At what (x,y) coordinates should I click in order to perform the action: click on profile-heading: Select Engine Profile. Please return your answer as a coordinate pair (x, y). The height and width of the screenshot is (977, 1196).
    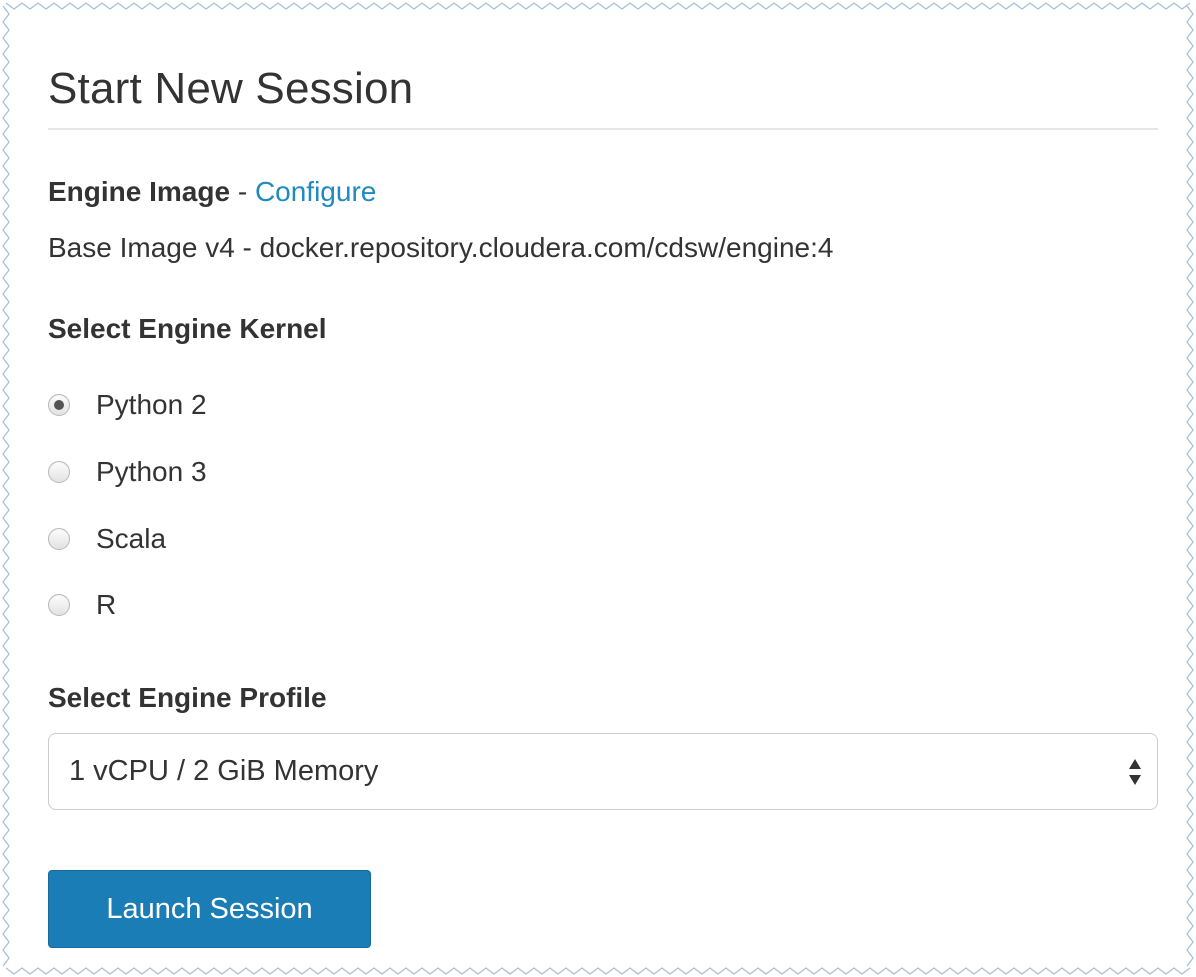
    Looking at the image, I should click on (187, 697).